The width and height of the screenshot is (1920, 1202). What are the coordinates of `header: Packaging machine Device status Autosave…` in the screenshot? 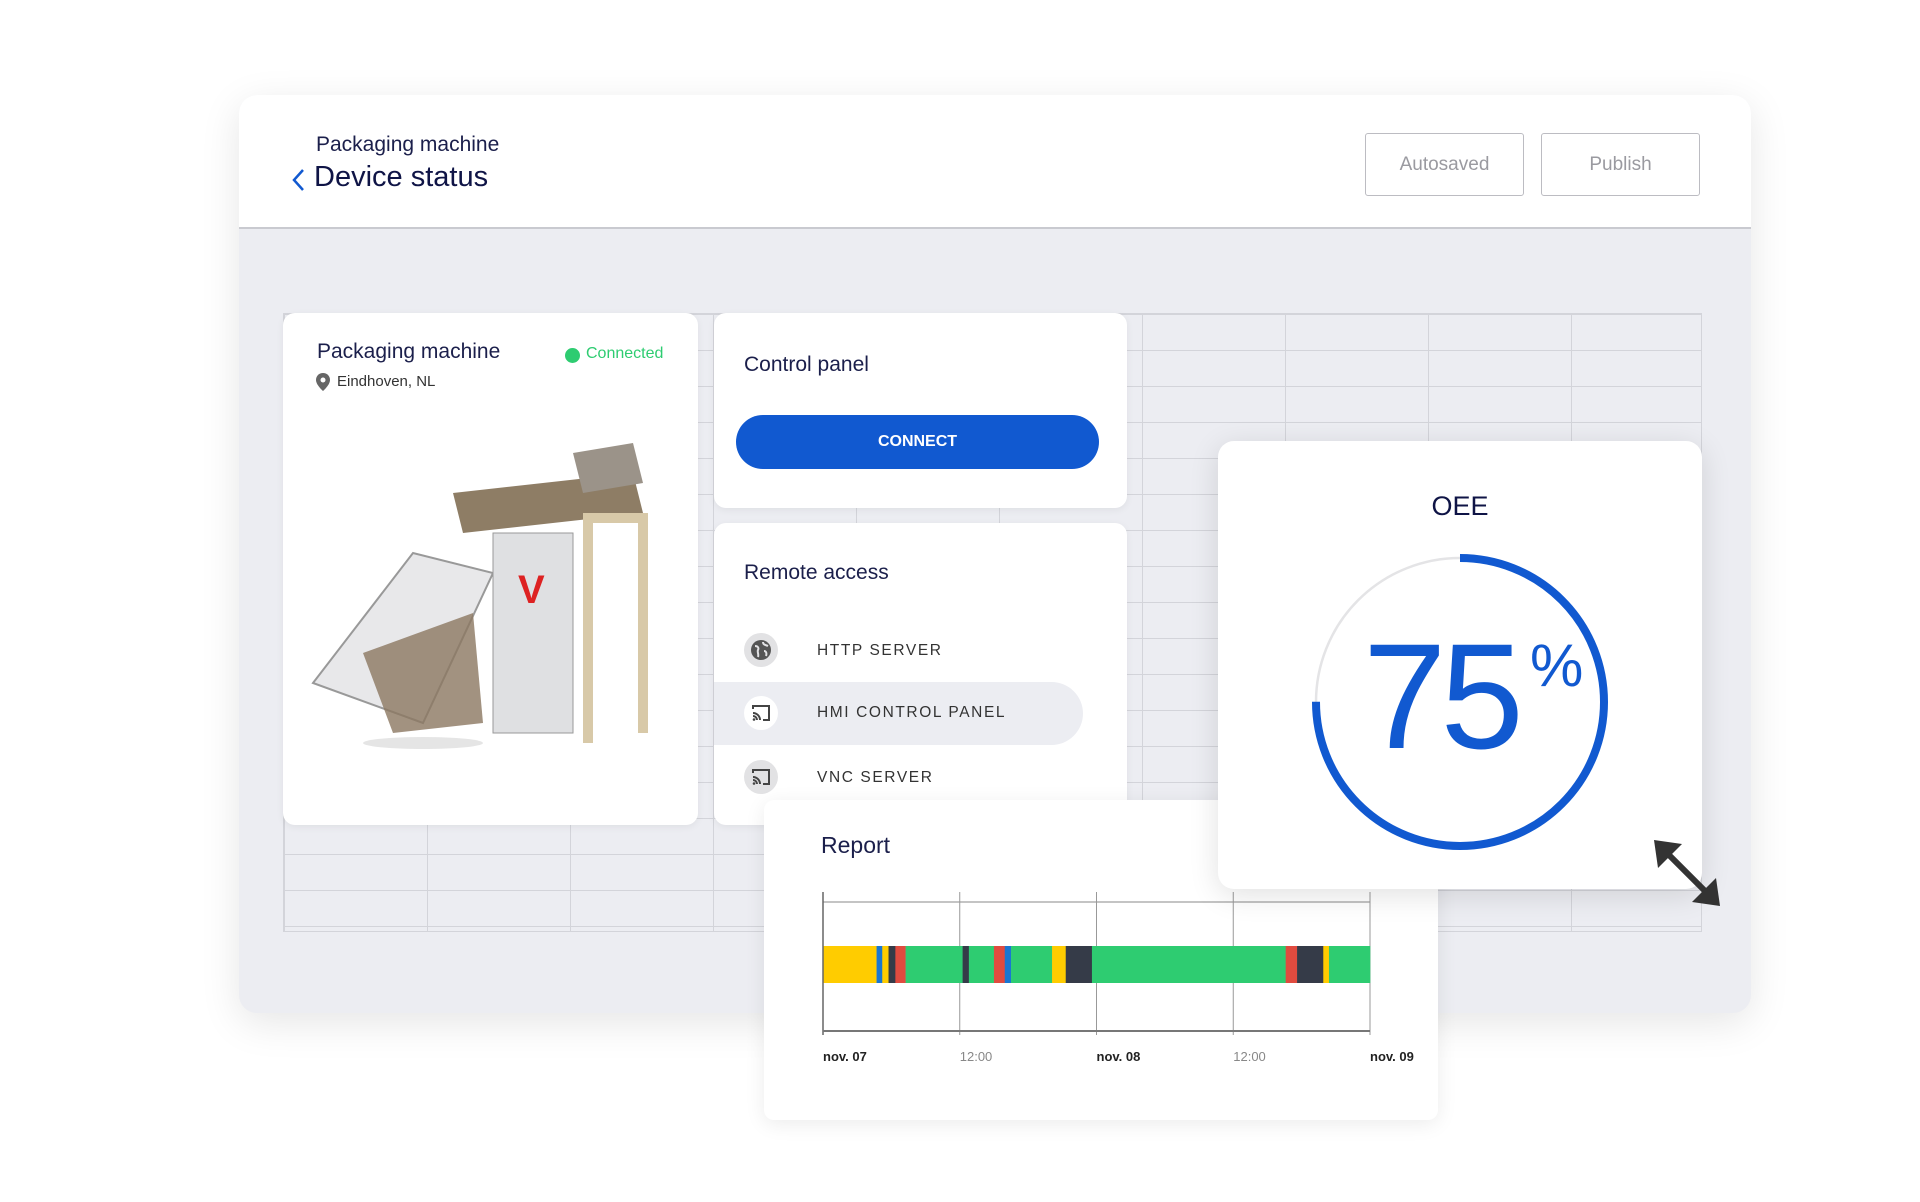 It's located at (995, 162).